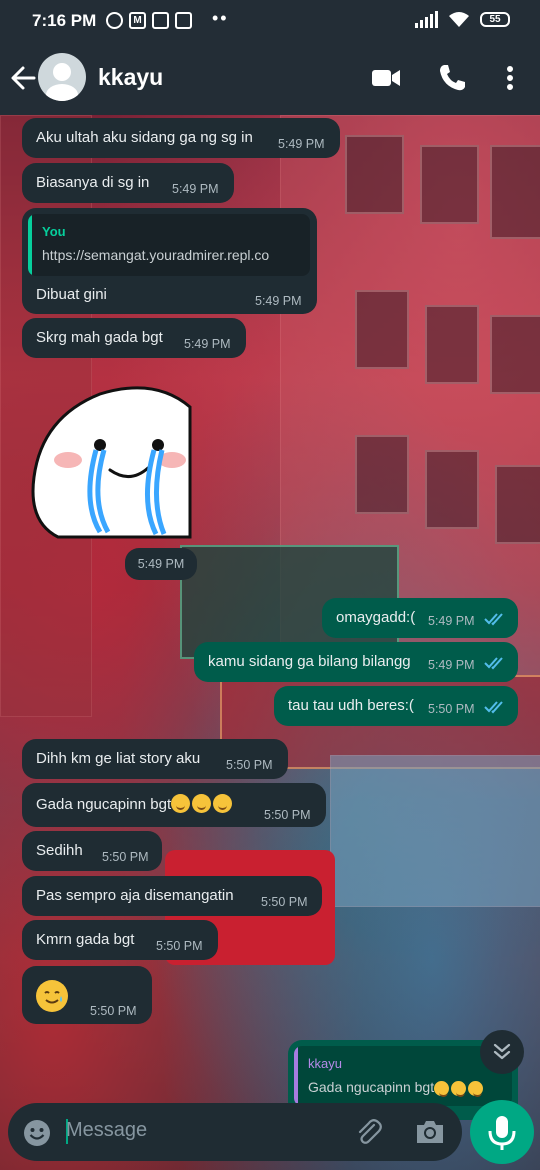 This screenshot has height=1170, width=540. What do you see at coordinates (114, 20) in the screenshot?
I see `alarm-icon` at bounding box center [114, 20].